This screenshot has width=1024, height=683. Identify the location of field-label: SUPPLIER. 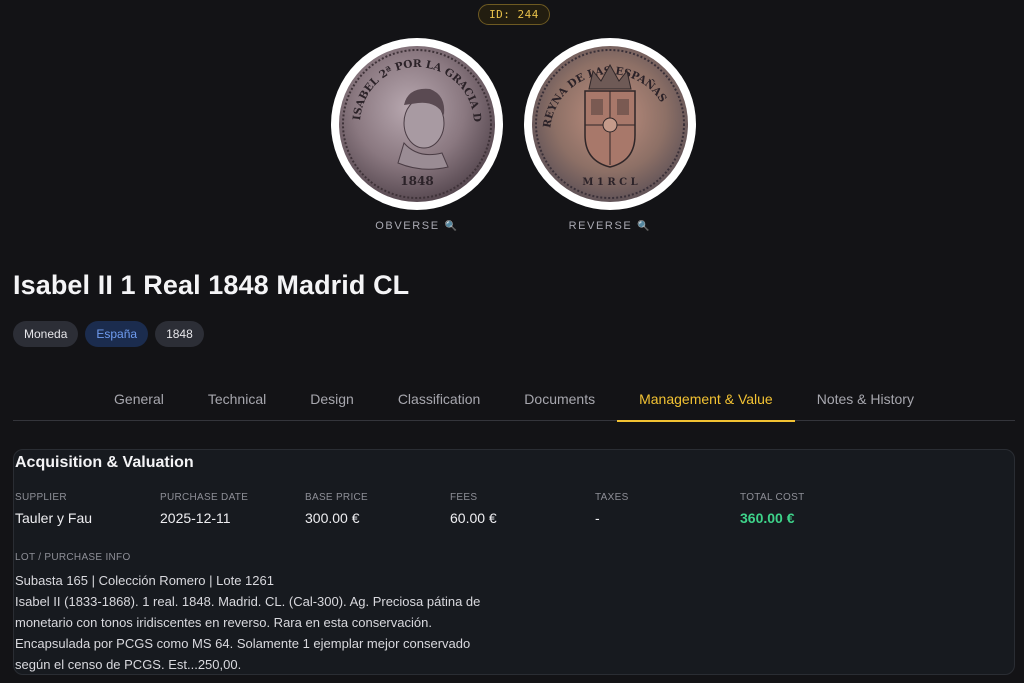
(41, 497).